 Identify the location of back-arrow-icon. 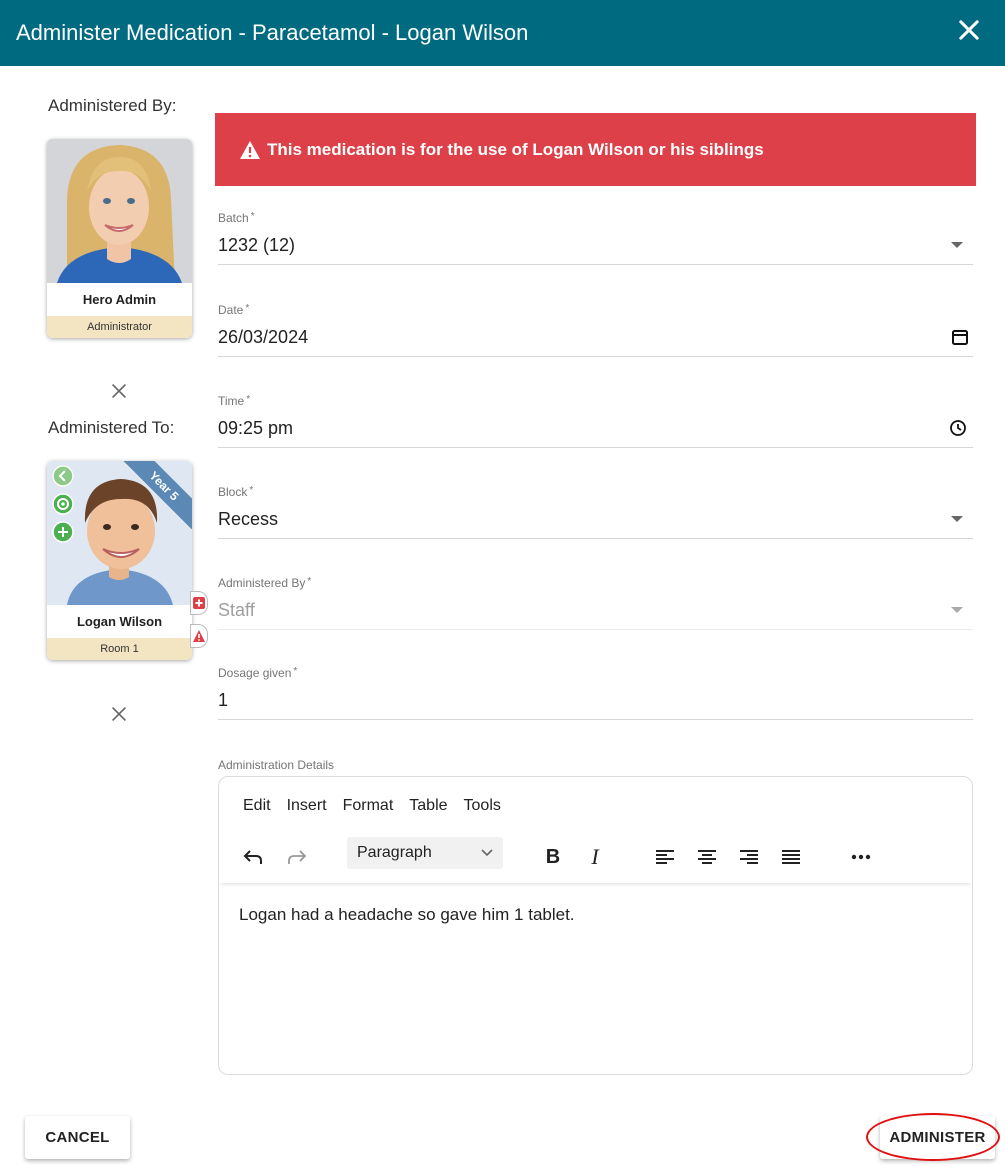
(63, 476).